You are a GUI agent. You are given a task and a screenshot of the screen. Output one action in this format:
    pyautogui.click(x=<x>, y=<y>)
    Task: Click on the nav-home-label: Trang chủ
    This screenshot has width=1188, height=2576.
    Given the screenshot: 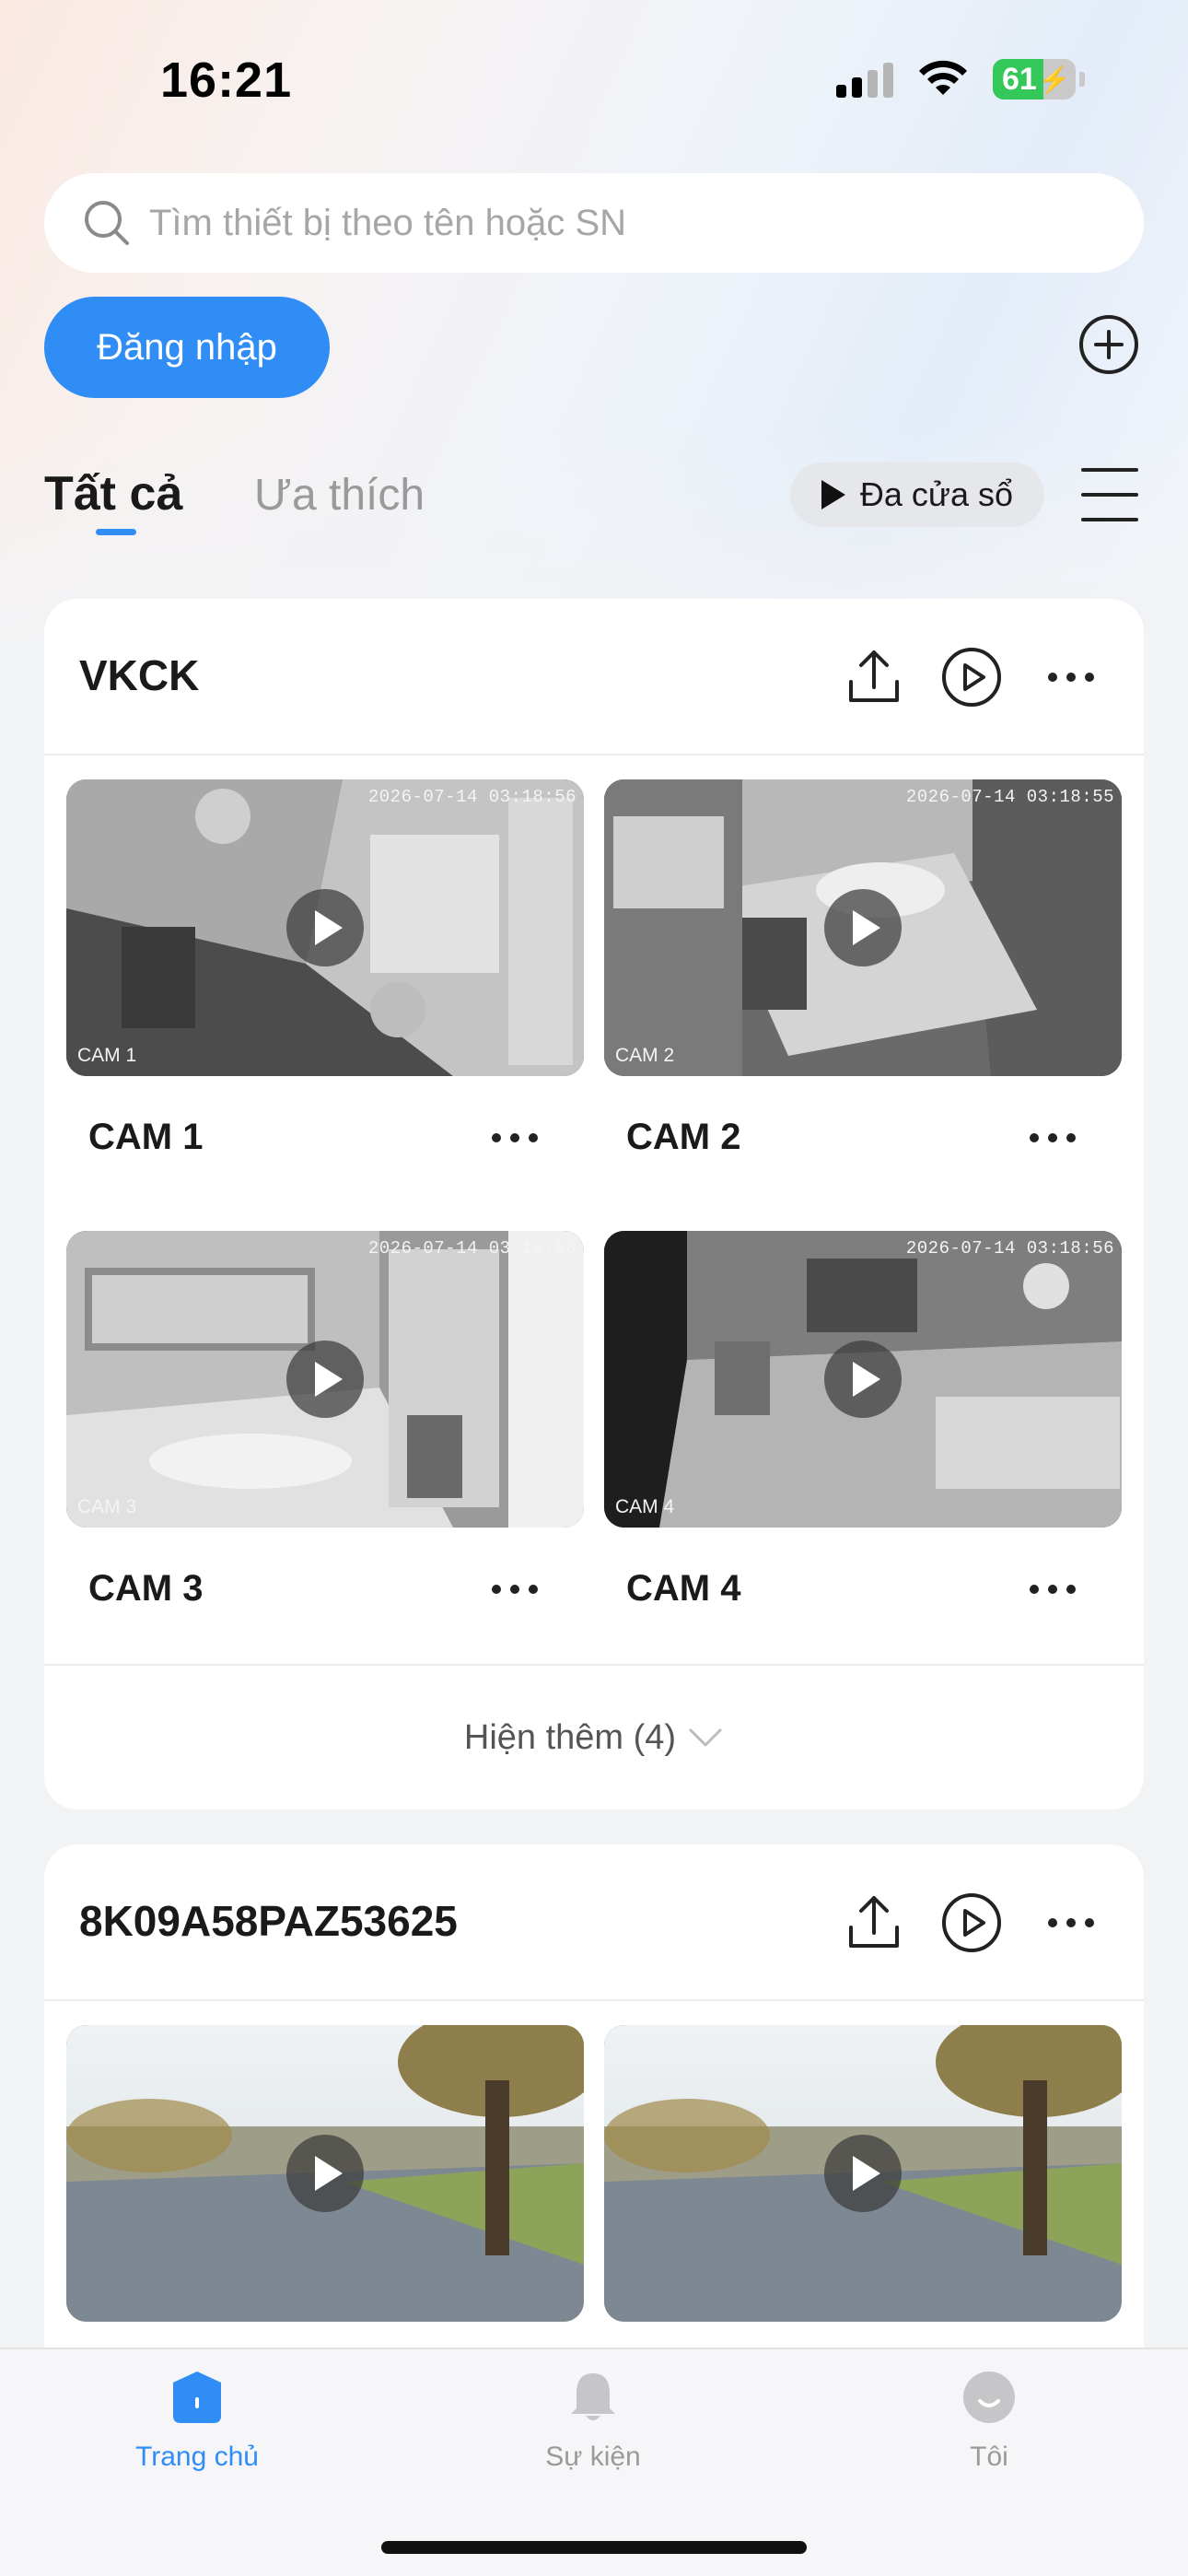 What is the action you would take?
    pyautogui.click(x=197, y=2456)
    